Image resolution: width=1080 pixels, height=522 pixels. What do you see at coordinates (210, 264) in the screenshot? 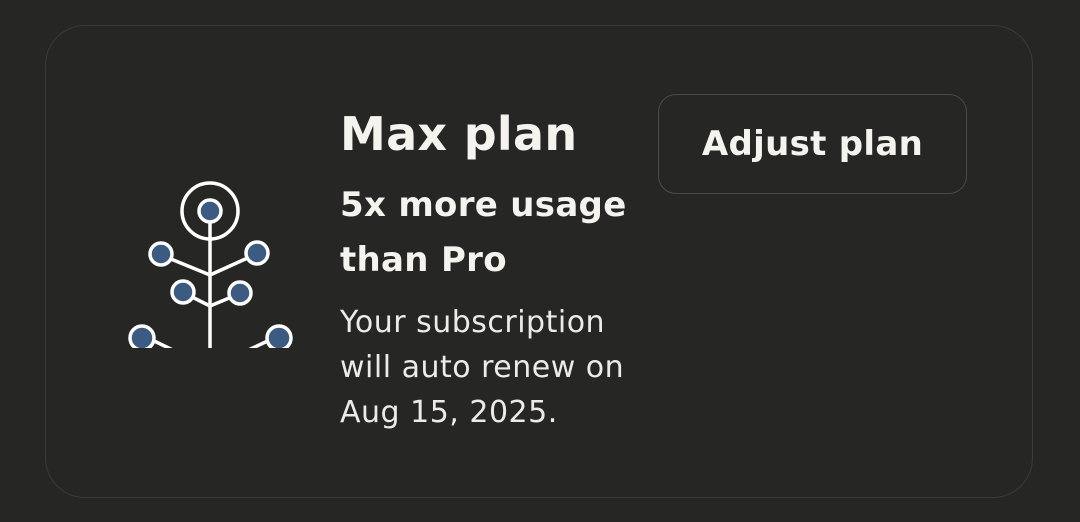
I see `growth-tree-icon` at bounding box center [210, 264].